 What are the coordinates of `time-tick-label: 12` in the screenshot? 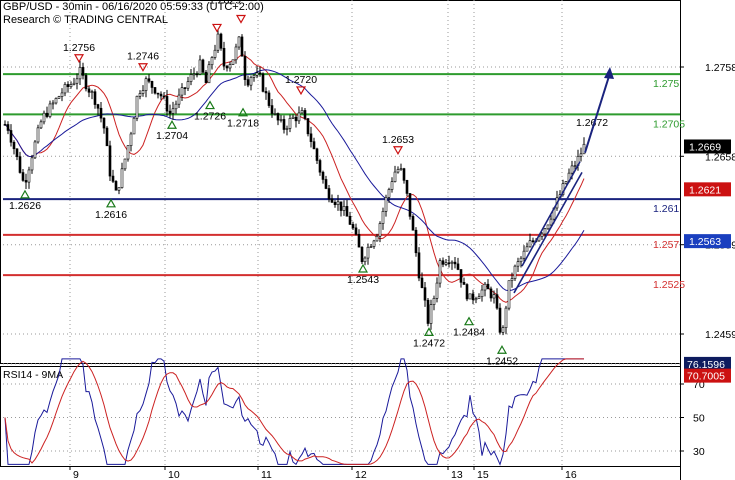 It's located at (361, 474).